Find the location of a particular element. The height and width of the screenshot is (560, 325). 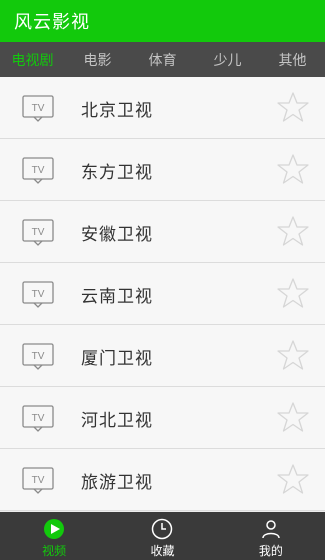

channel-row: TV 北京卫视 is located at coordinates (162, 108).